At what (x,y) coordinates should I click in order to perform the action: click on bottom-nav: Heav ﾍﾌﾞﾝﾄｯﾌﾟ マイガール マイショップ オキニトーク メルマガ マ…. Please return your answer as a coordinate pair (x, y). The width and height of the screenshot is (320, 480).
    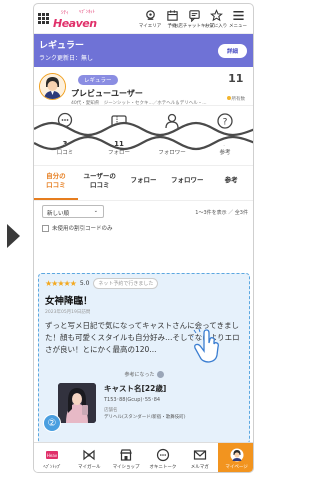
    Looking at the image, I should click on (143, 457).